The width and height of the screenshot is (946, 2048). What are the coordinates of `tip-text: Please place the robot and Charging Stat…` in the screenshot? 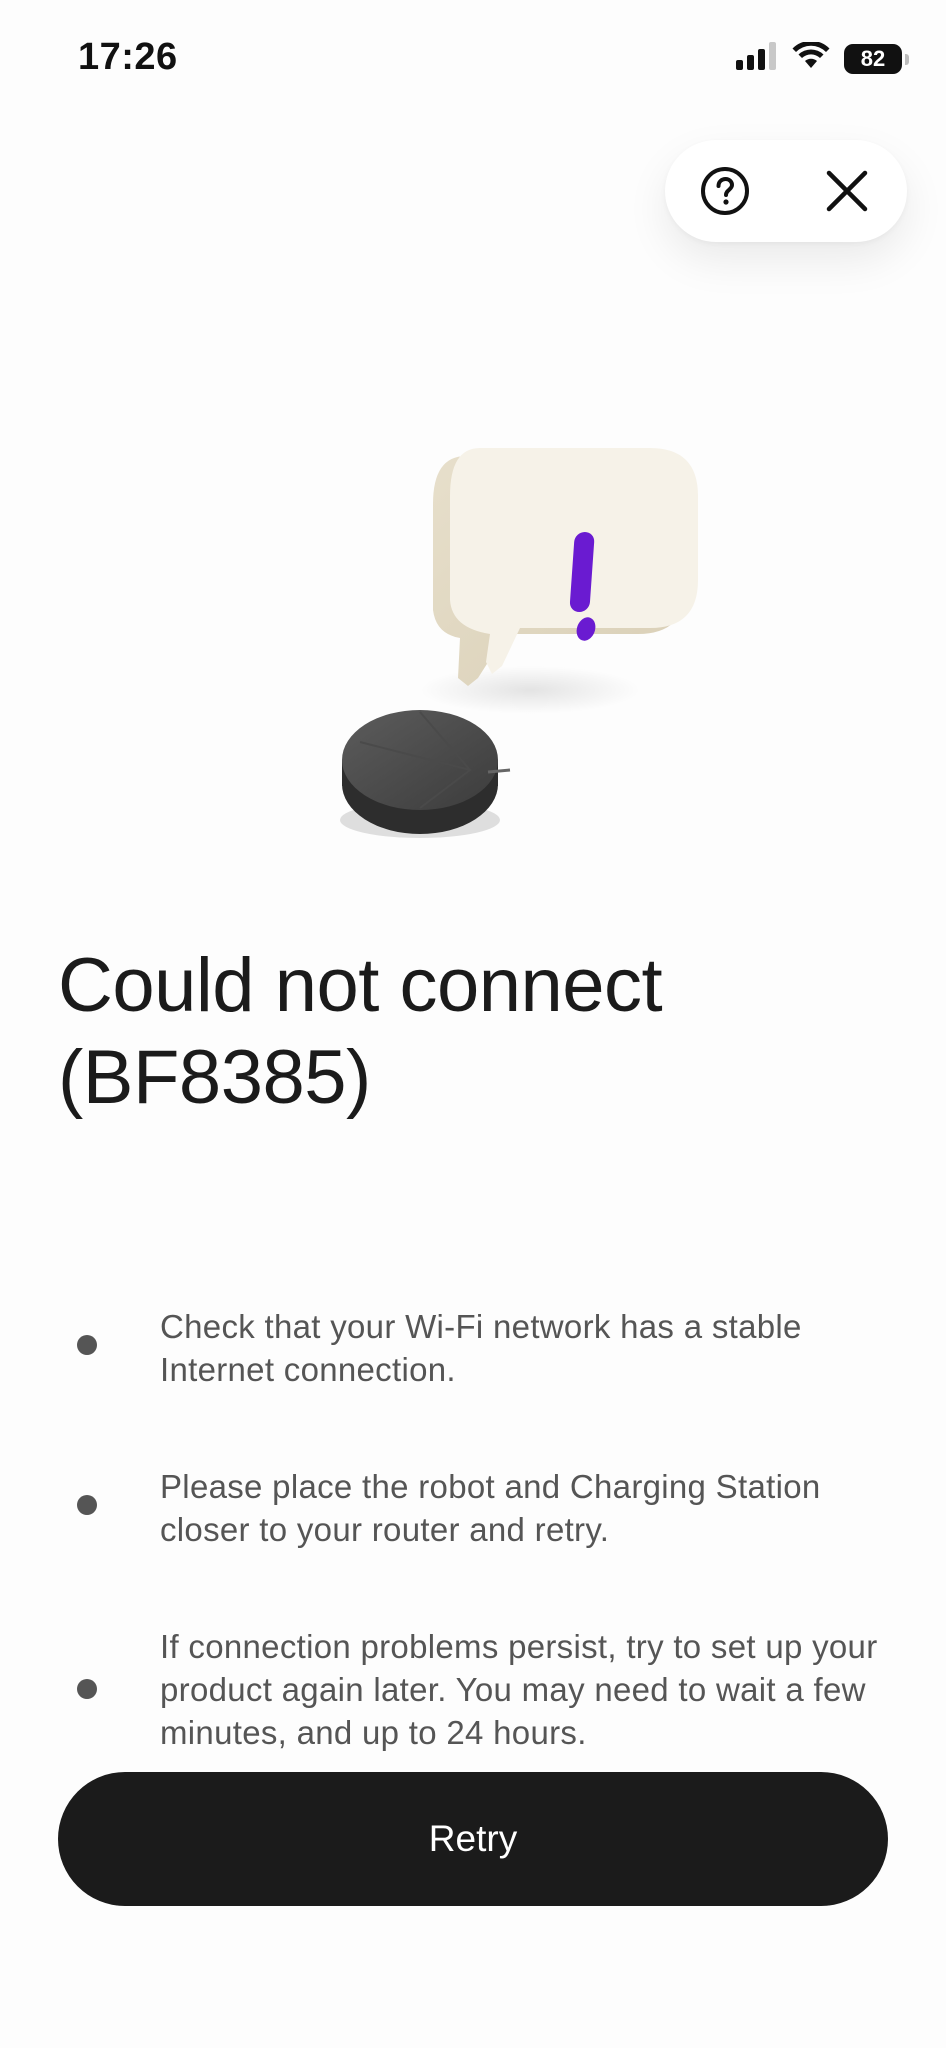 It's located at (490, 1508).